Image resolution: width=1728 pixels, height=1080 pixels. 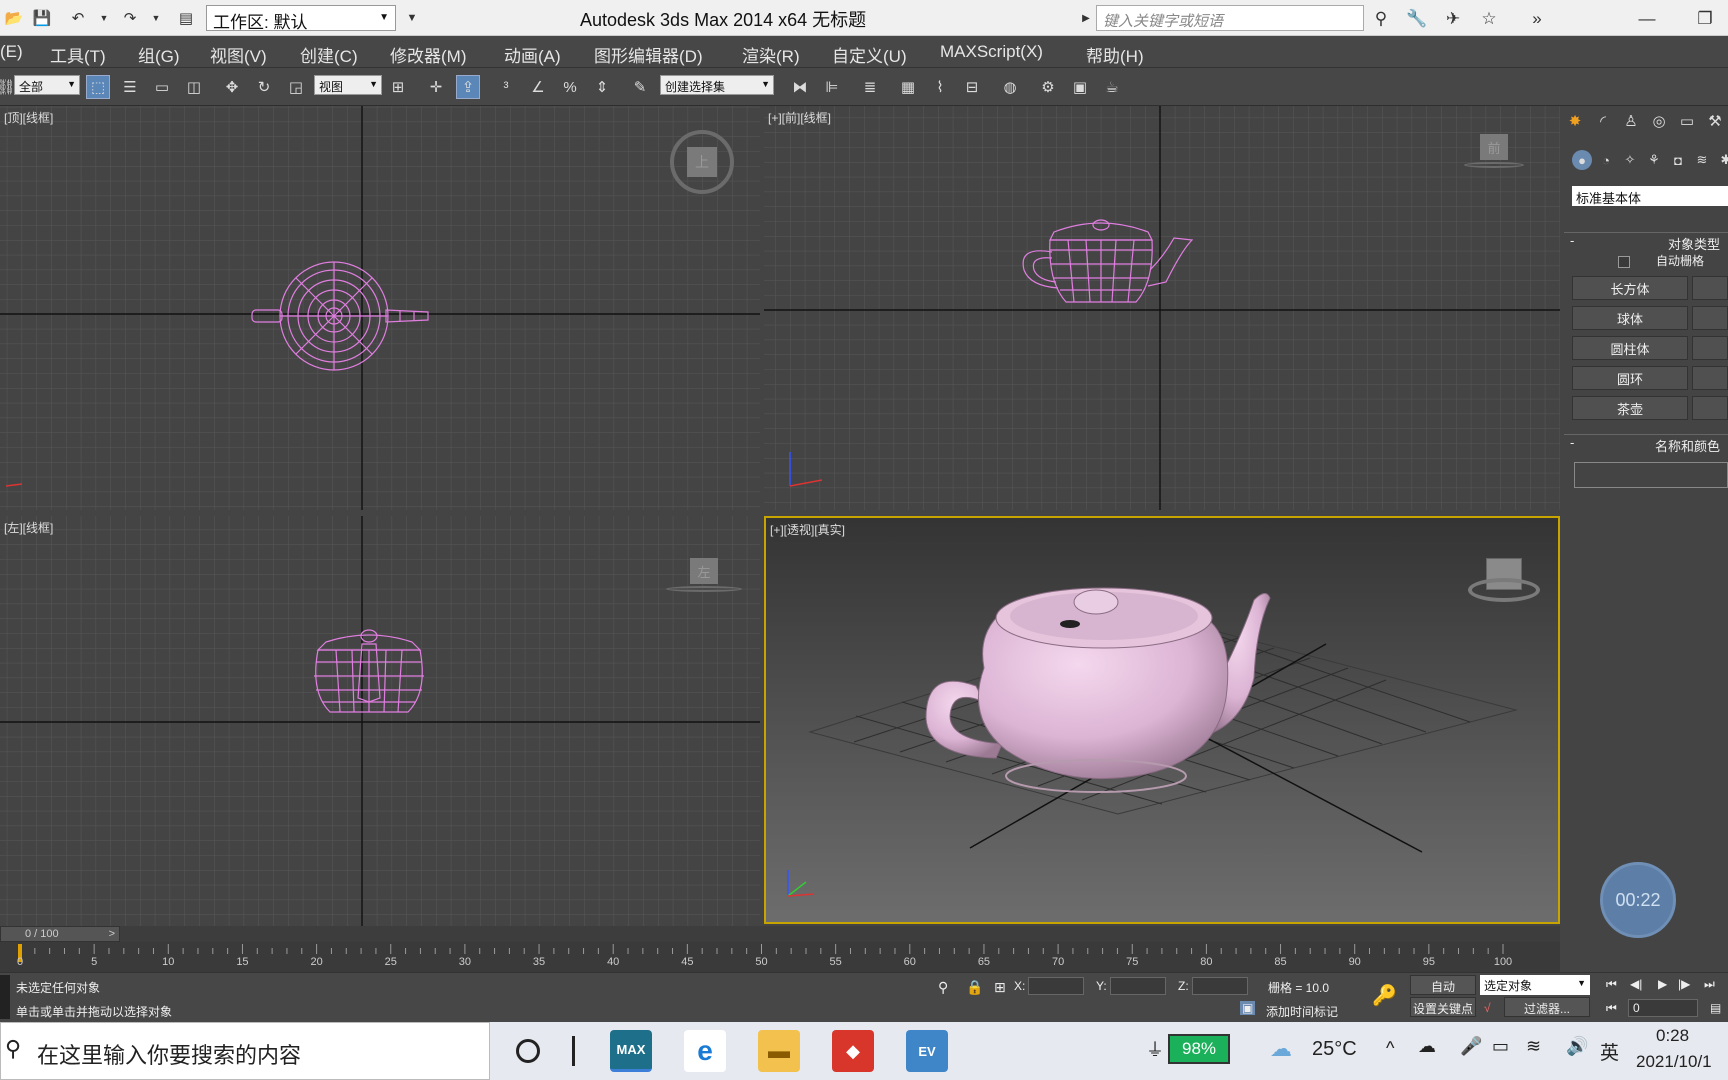 What do you see at coordinates (1302, 1011) in the screenshot?
I see `add-time-tag: 添加时间标记` at bounding box center [1302, 1011].